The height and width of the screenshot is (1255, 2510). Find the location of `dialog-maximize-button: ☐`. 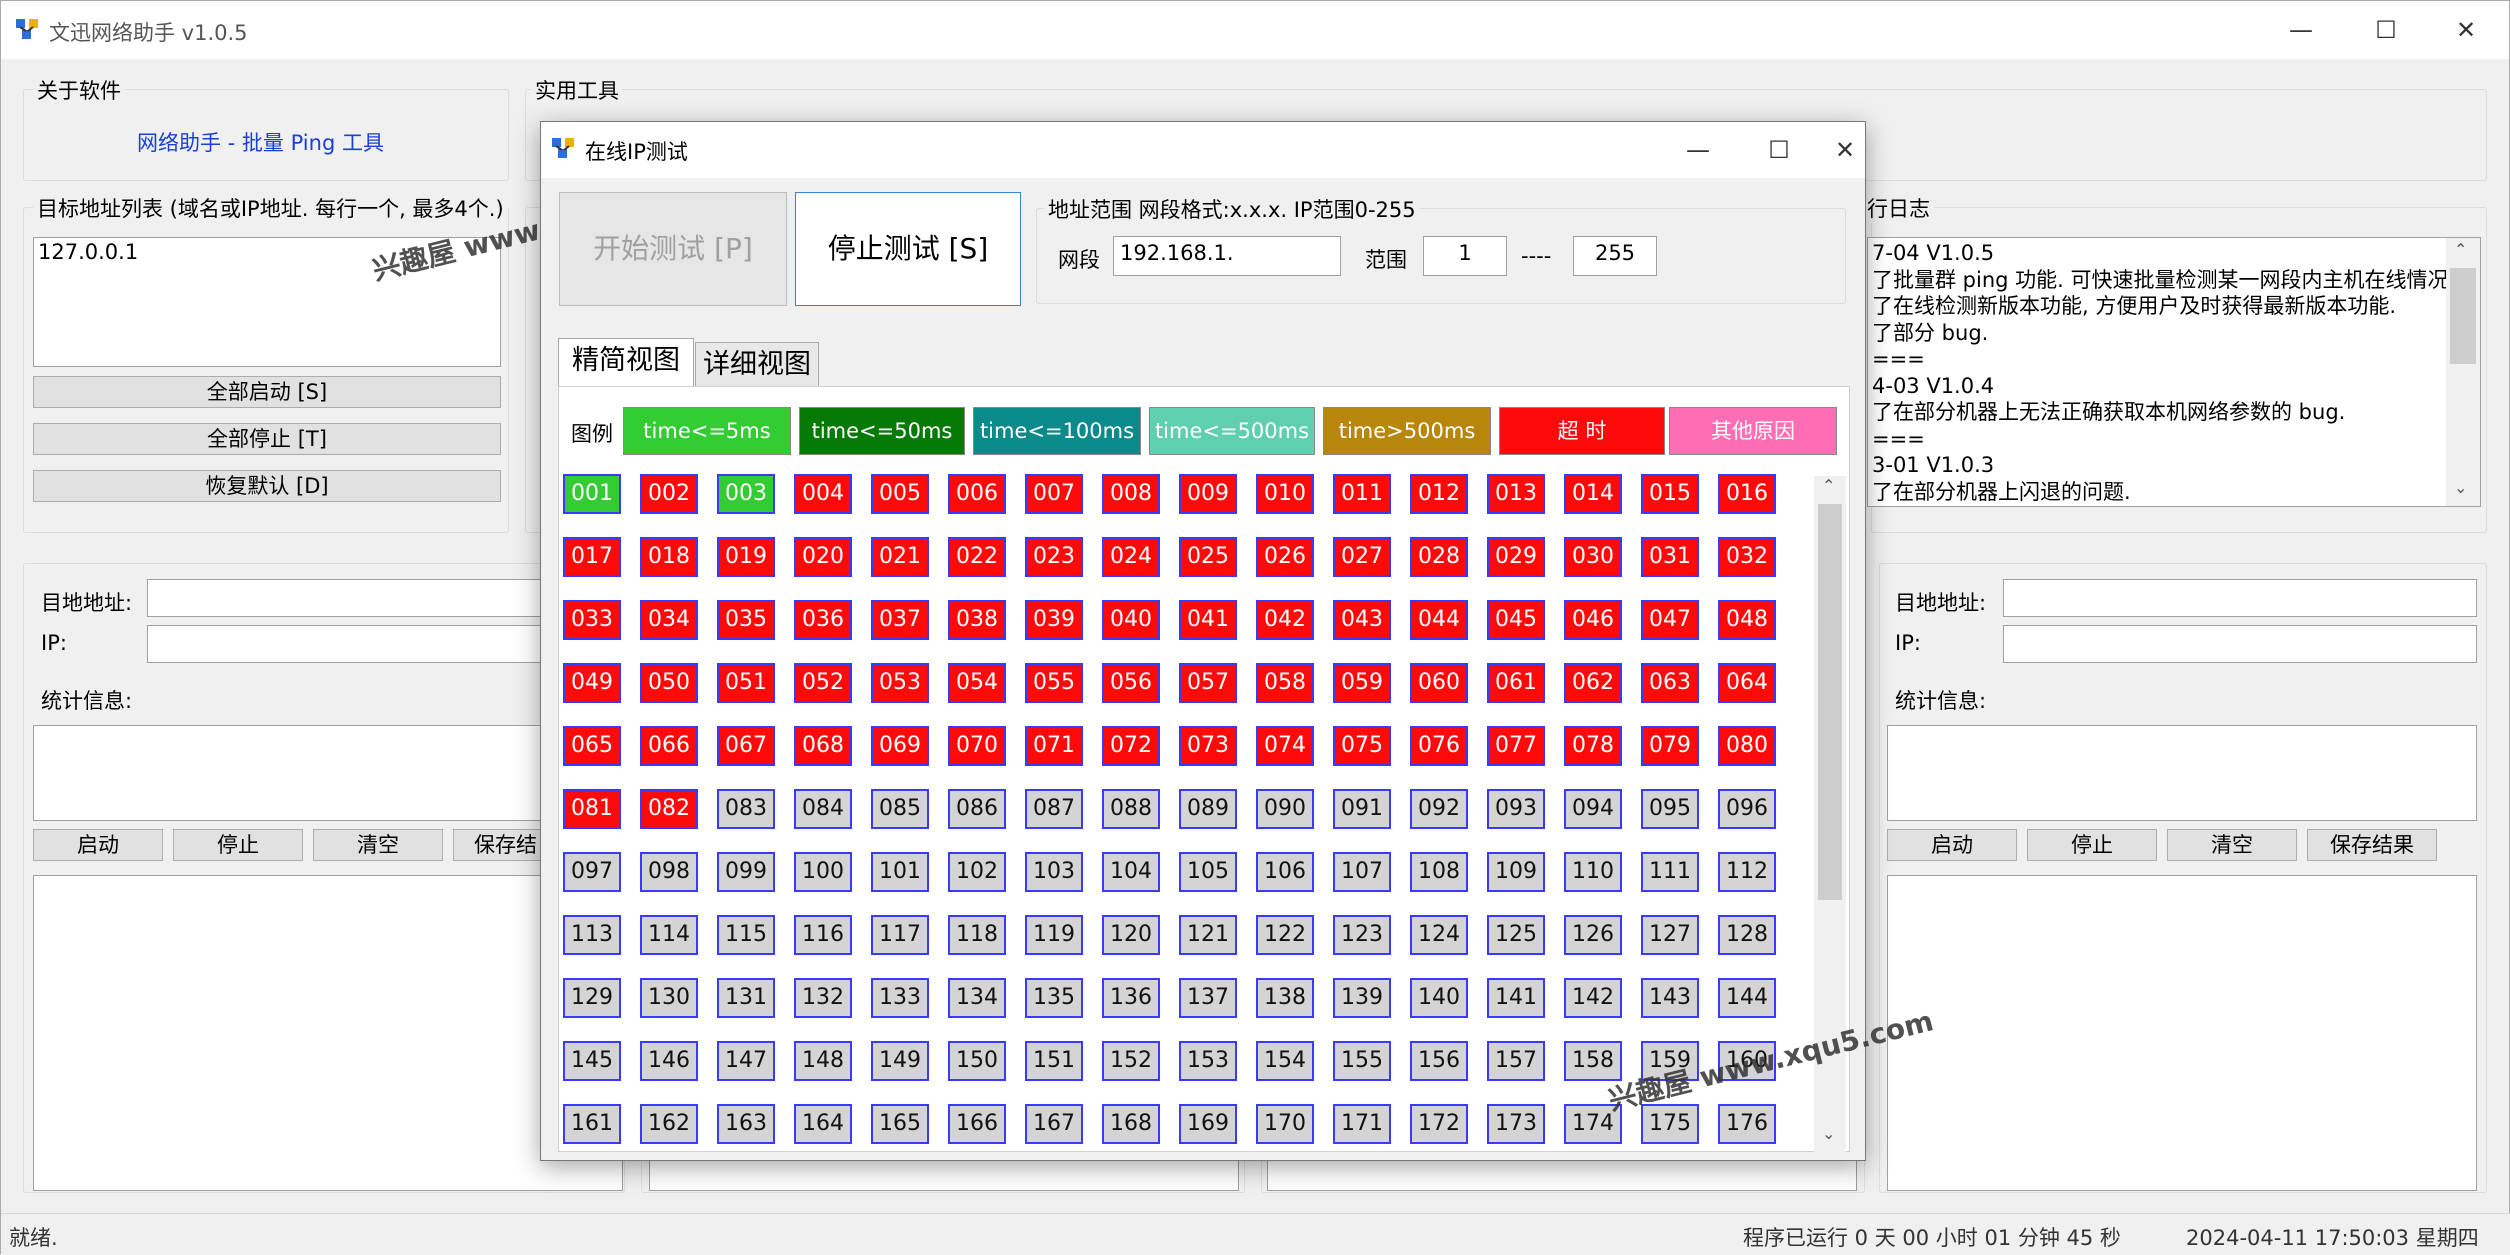

dialog-maximize-button: ☐ is located at coordinates (1779, 150).